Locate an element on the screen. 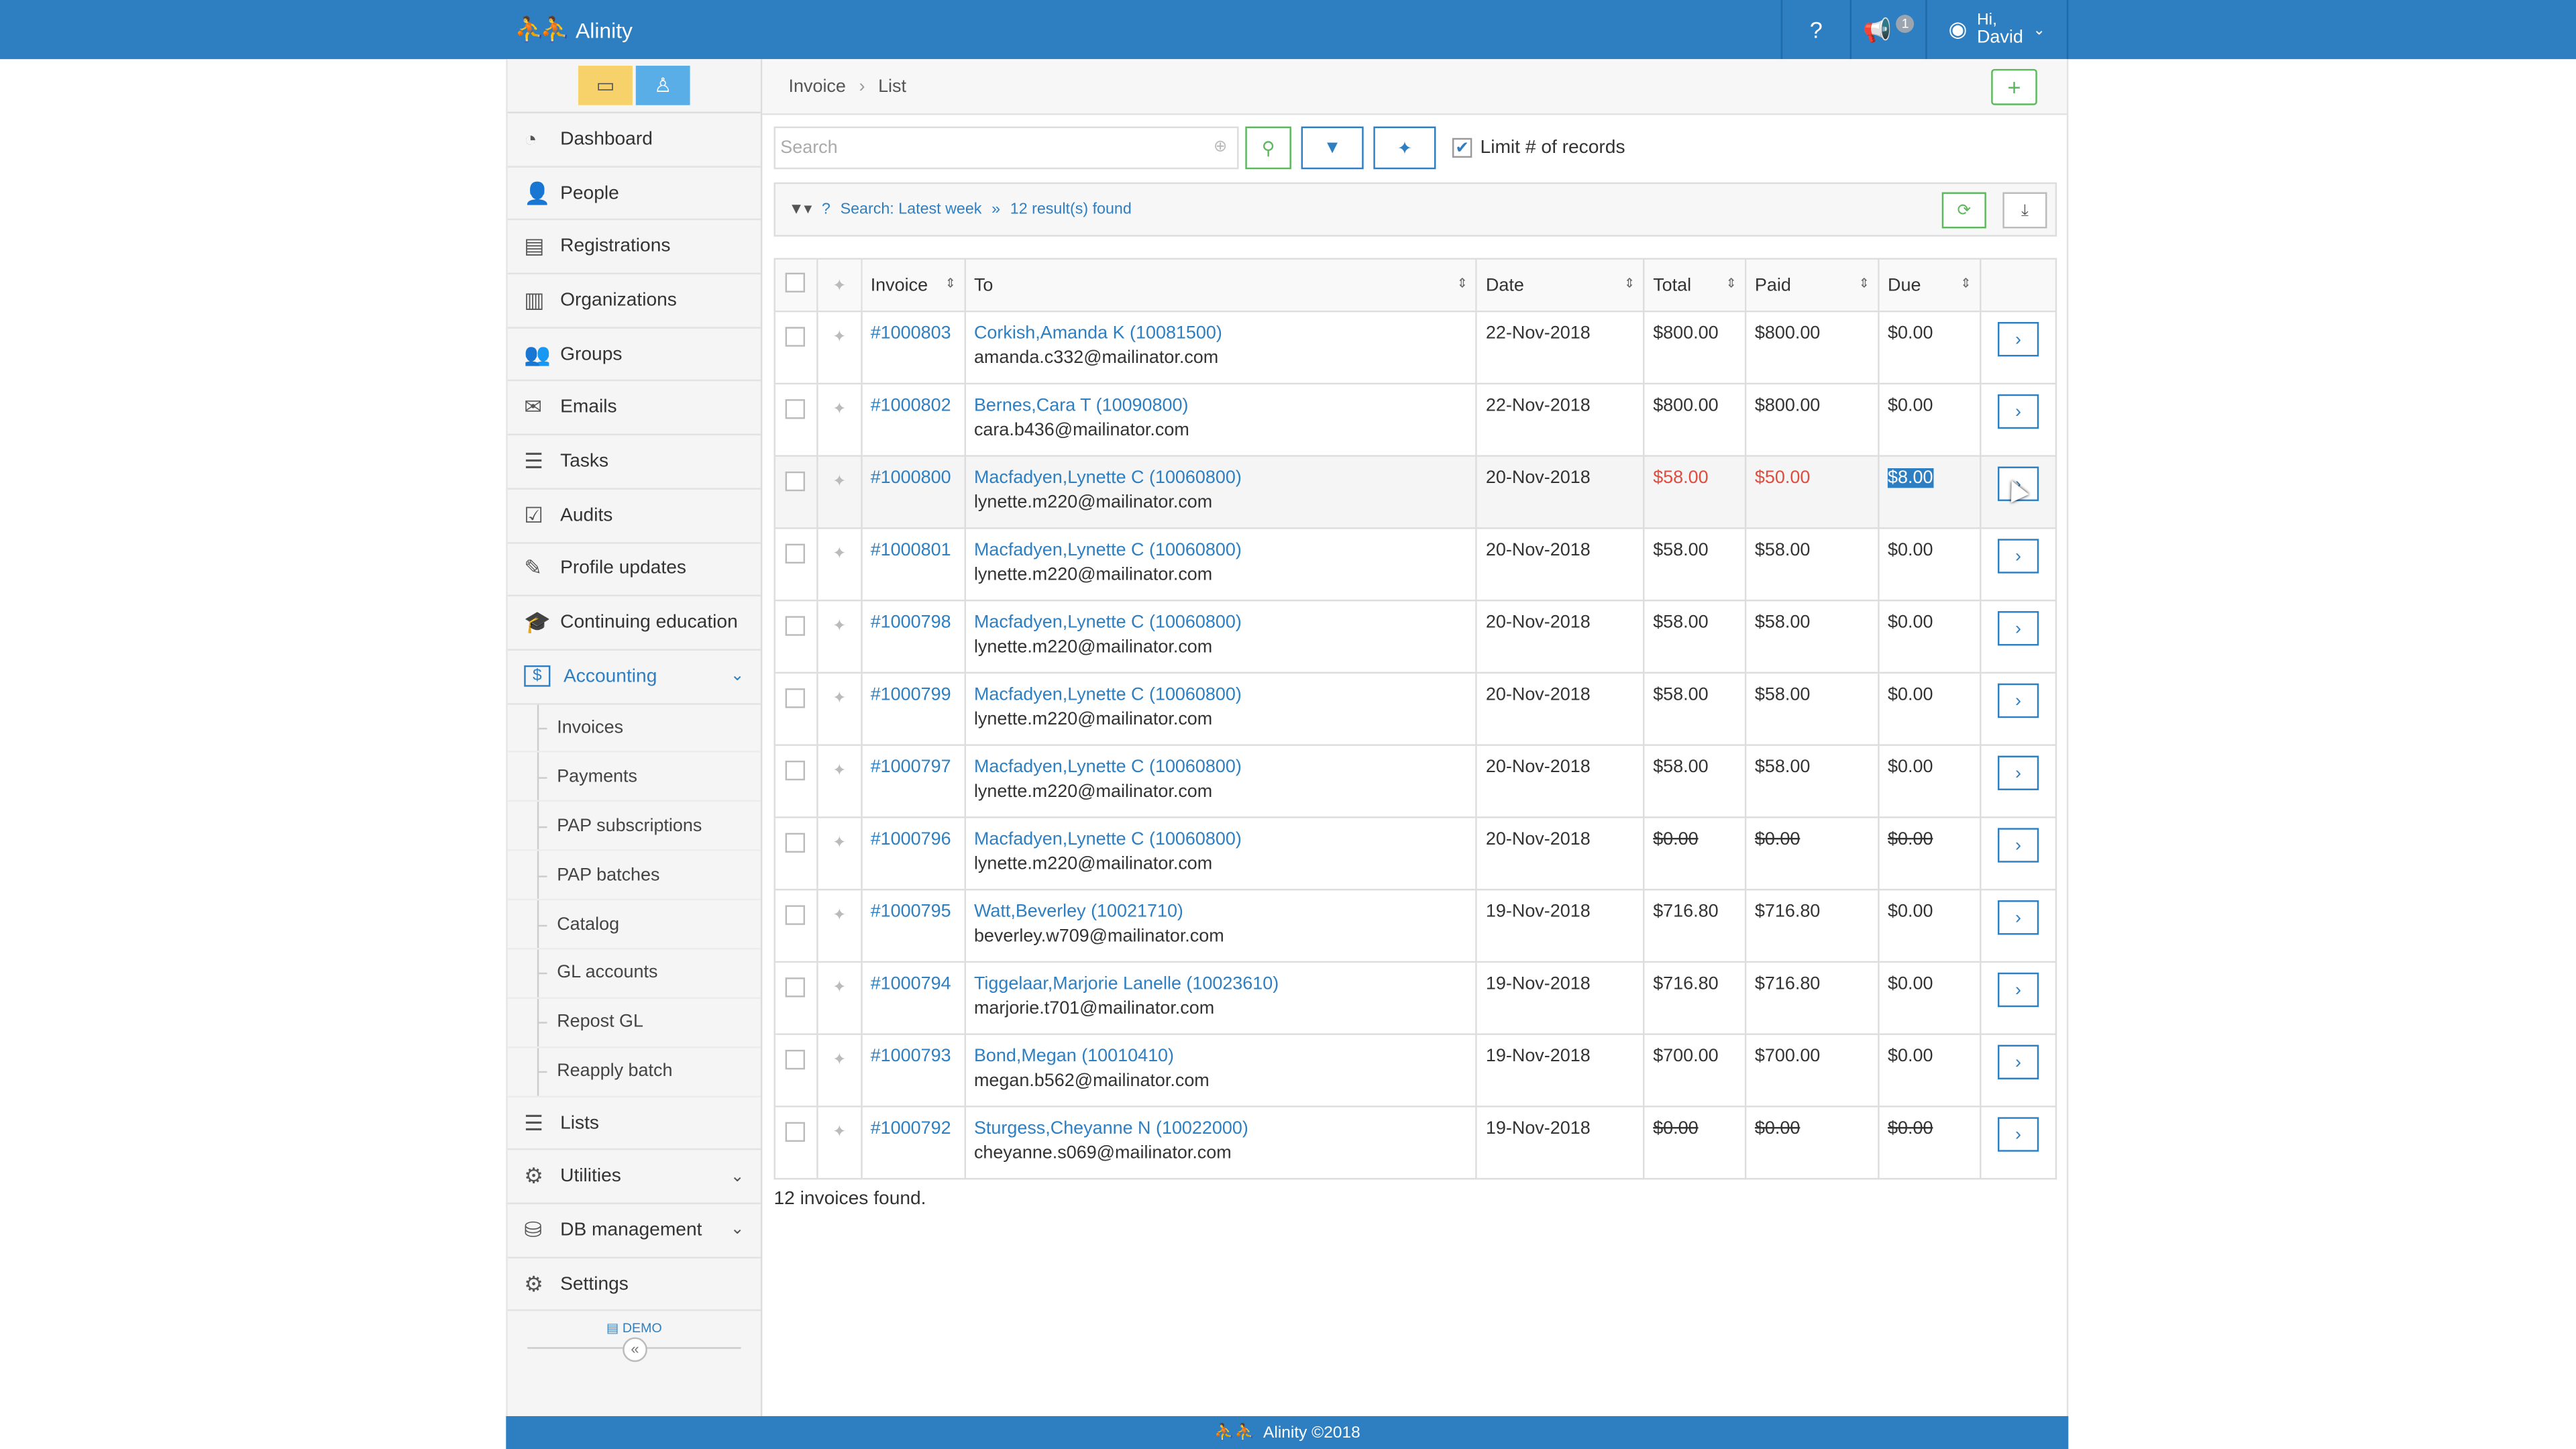  invoice-link: #1000803 is located at coordinates (911, 333).